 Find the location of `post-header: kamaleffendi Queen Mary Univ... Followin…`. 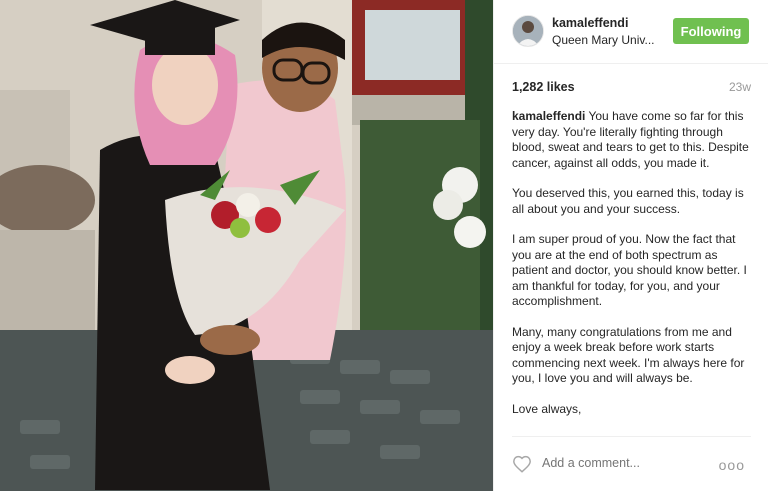

post-header: kamaleffendi Queen Mary Univ... Followin… is located at coordinates (631, 32).